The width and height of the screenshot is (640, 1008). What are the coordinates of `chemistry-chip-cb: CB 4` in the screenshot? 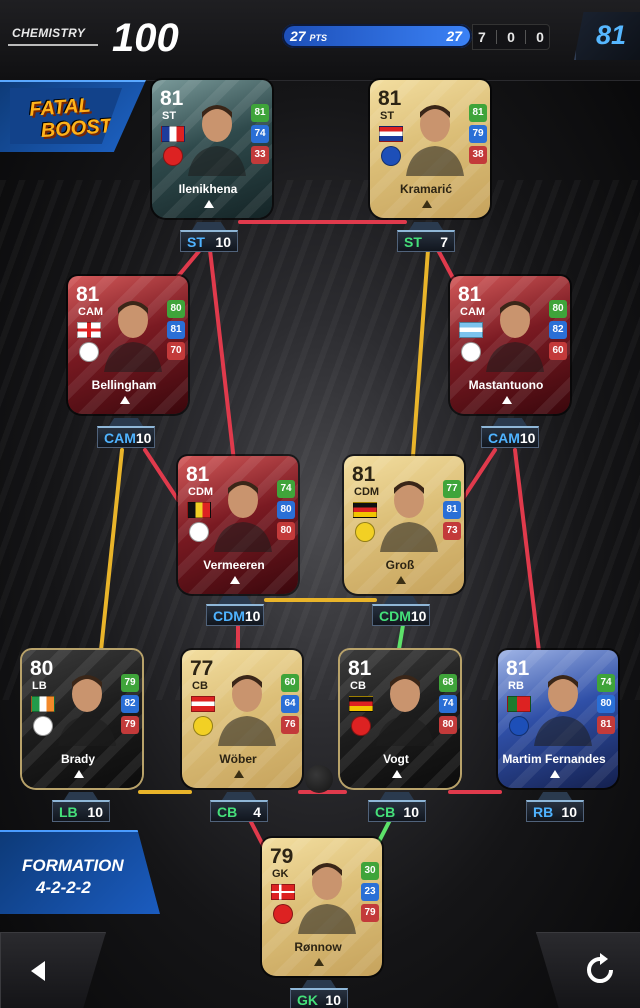 It's located at (239, 811).